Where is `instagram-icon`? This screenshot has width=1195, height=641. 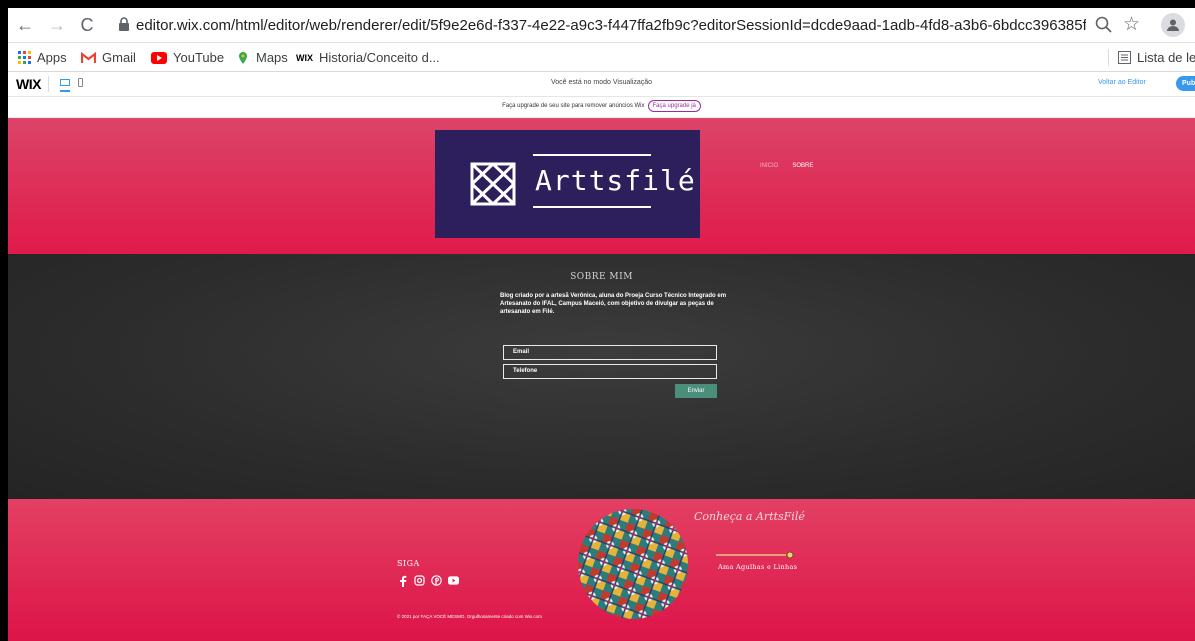 instagram-icon is located at coordinates (419, 580).